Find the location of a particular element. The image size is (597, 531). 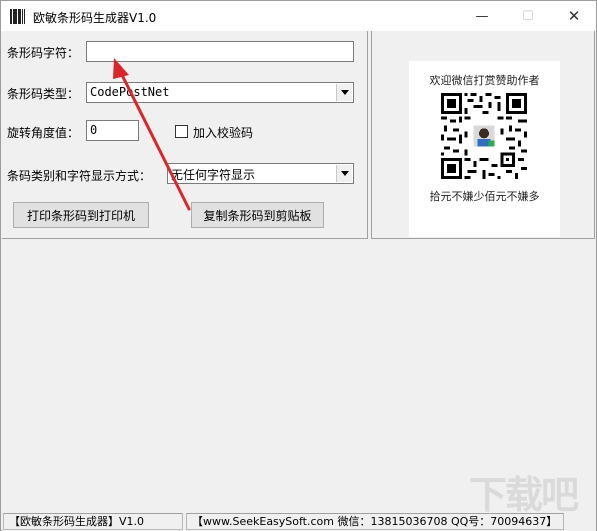

print-barcode-button: 打印条形码到打印机 is located at coordinates (81, 215).